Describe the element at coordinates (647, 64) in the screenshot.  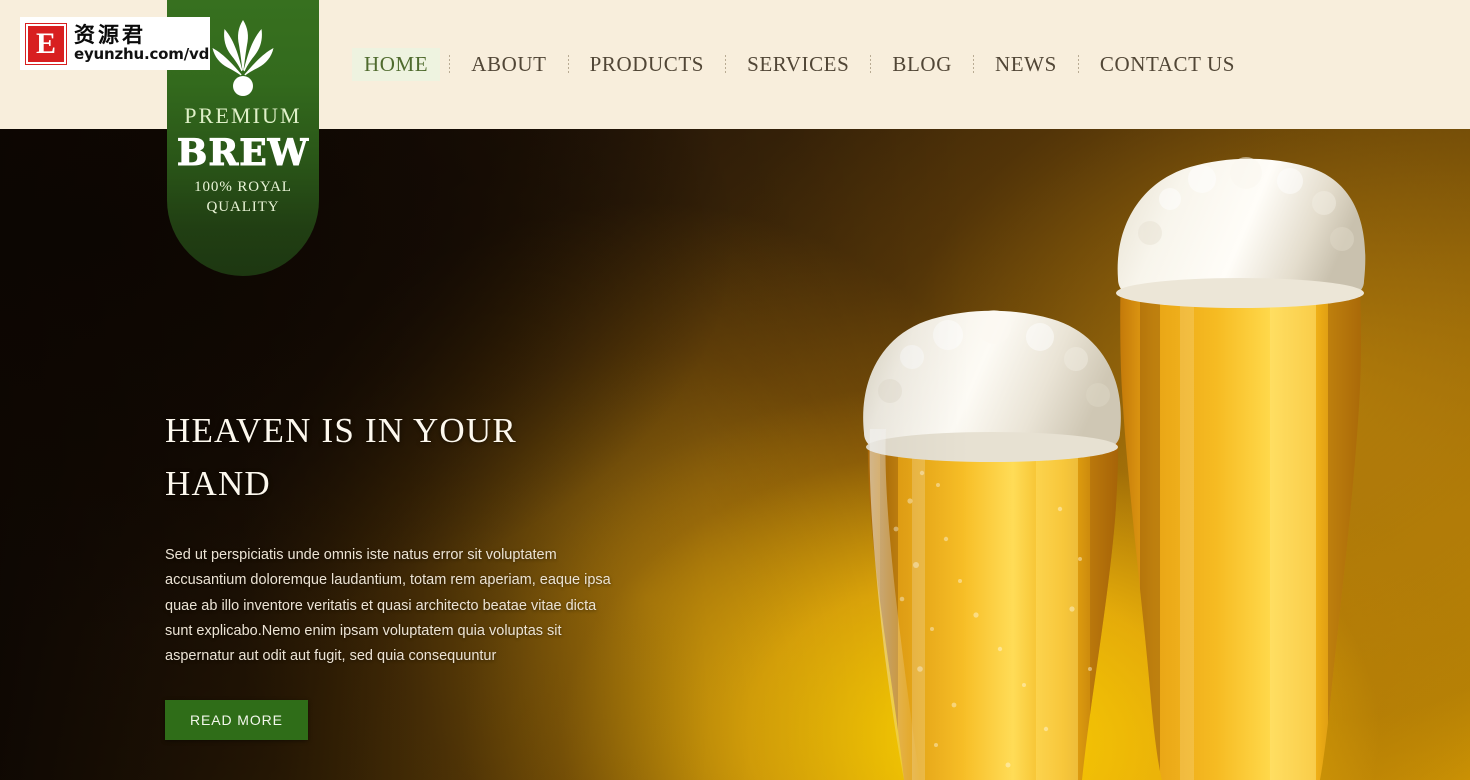
I see `nav-item-products: PRODUCTS` at that location.